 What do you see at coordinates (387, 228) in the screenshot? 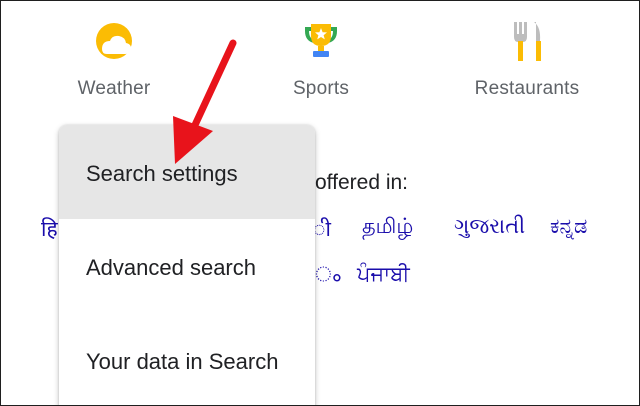
I see `language-link-tamil: தமிழ்` at bounding box center [387, 228].